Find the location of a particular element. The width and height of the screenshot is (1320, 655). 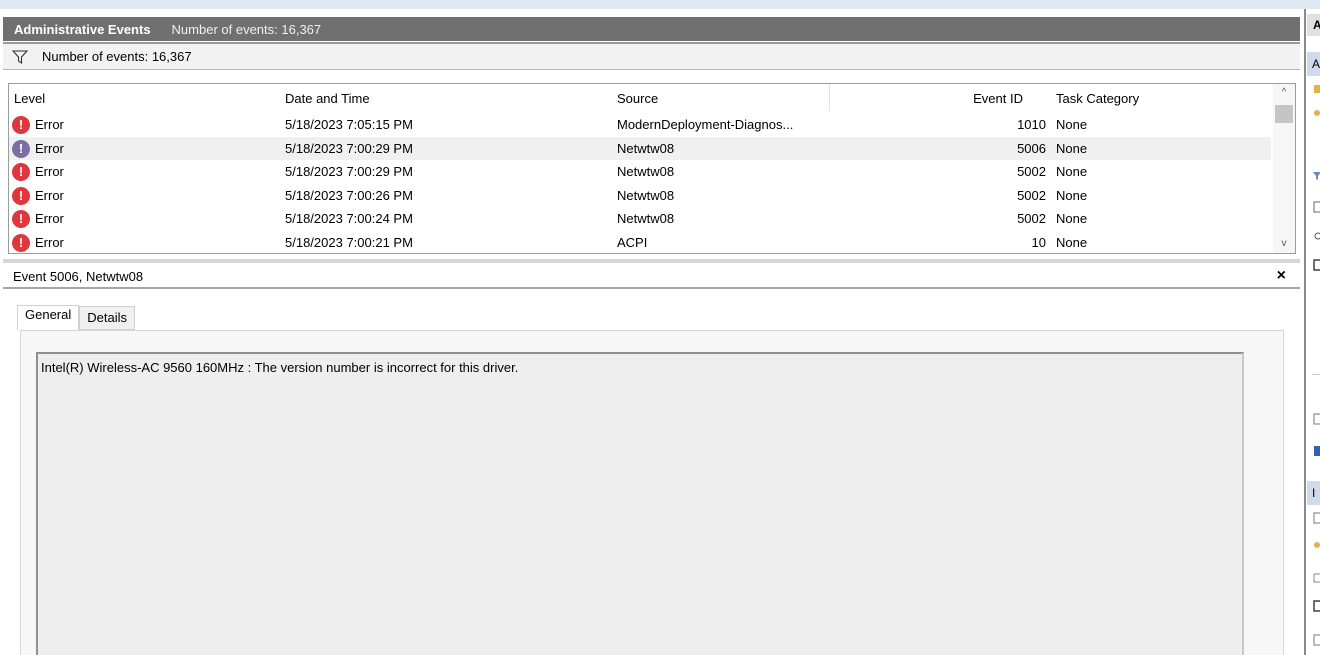

filter-action-icon is located at coordinates (1316, 175).